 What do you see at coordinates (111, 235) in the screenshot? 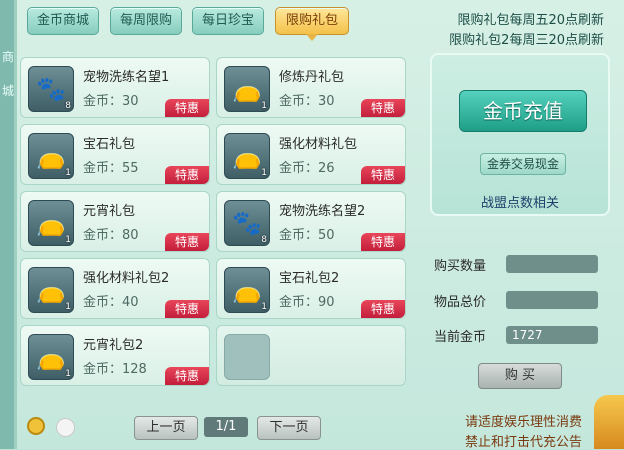
I see `item-price: 金币：80` at bounding box center [111, 235].